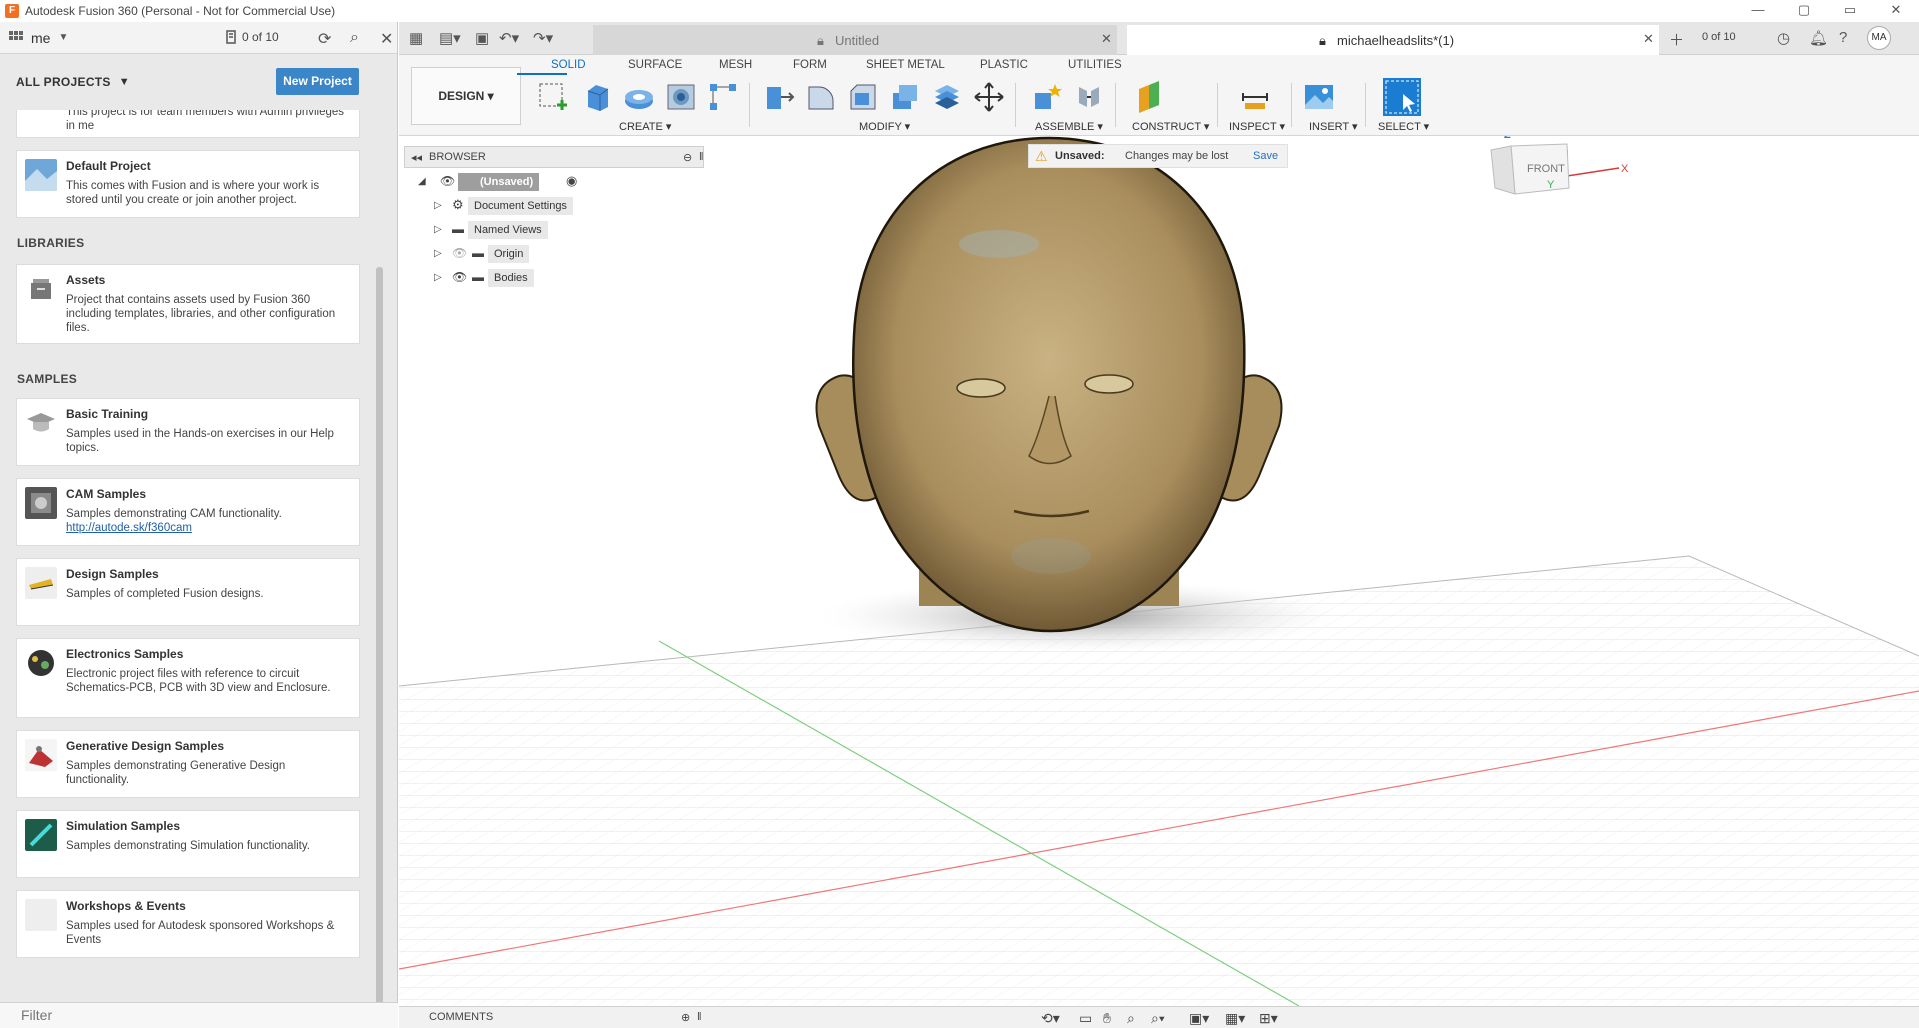  Describe the element at coordinates (499, 182) in the screenshot. I see `root-component-label: (Unsaved)` at that location.